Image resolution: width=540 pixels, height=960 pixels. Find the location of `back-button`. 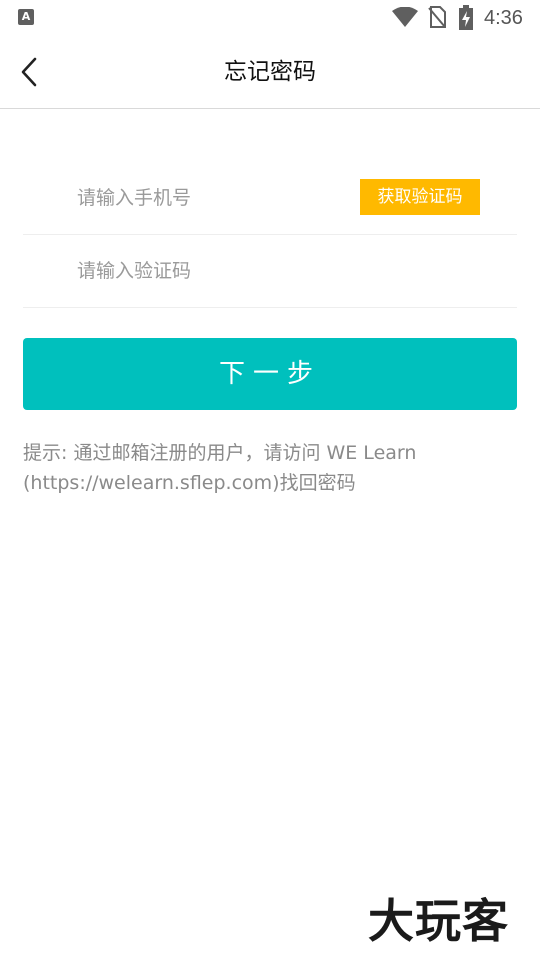

back-button is located at coordinates (30, 72).